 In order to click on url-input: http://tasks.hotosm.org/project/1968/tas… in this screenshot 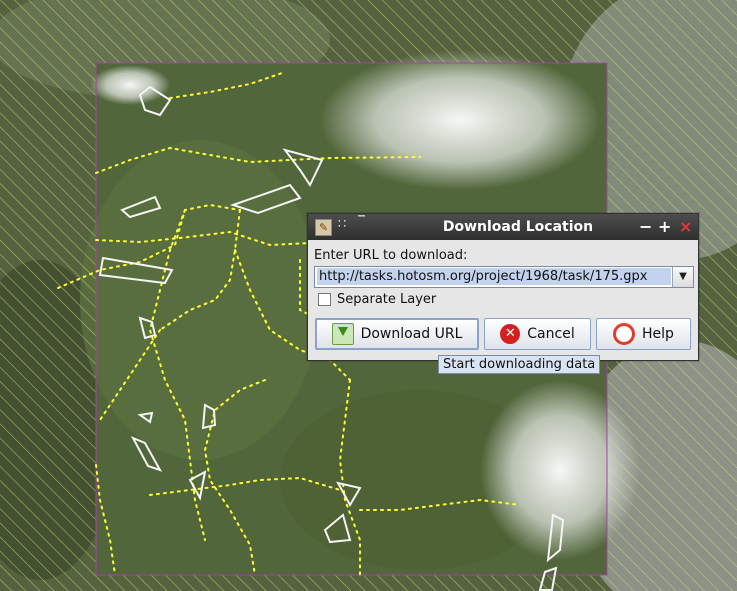, I will do `click(494, 276)`.